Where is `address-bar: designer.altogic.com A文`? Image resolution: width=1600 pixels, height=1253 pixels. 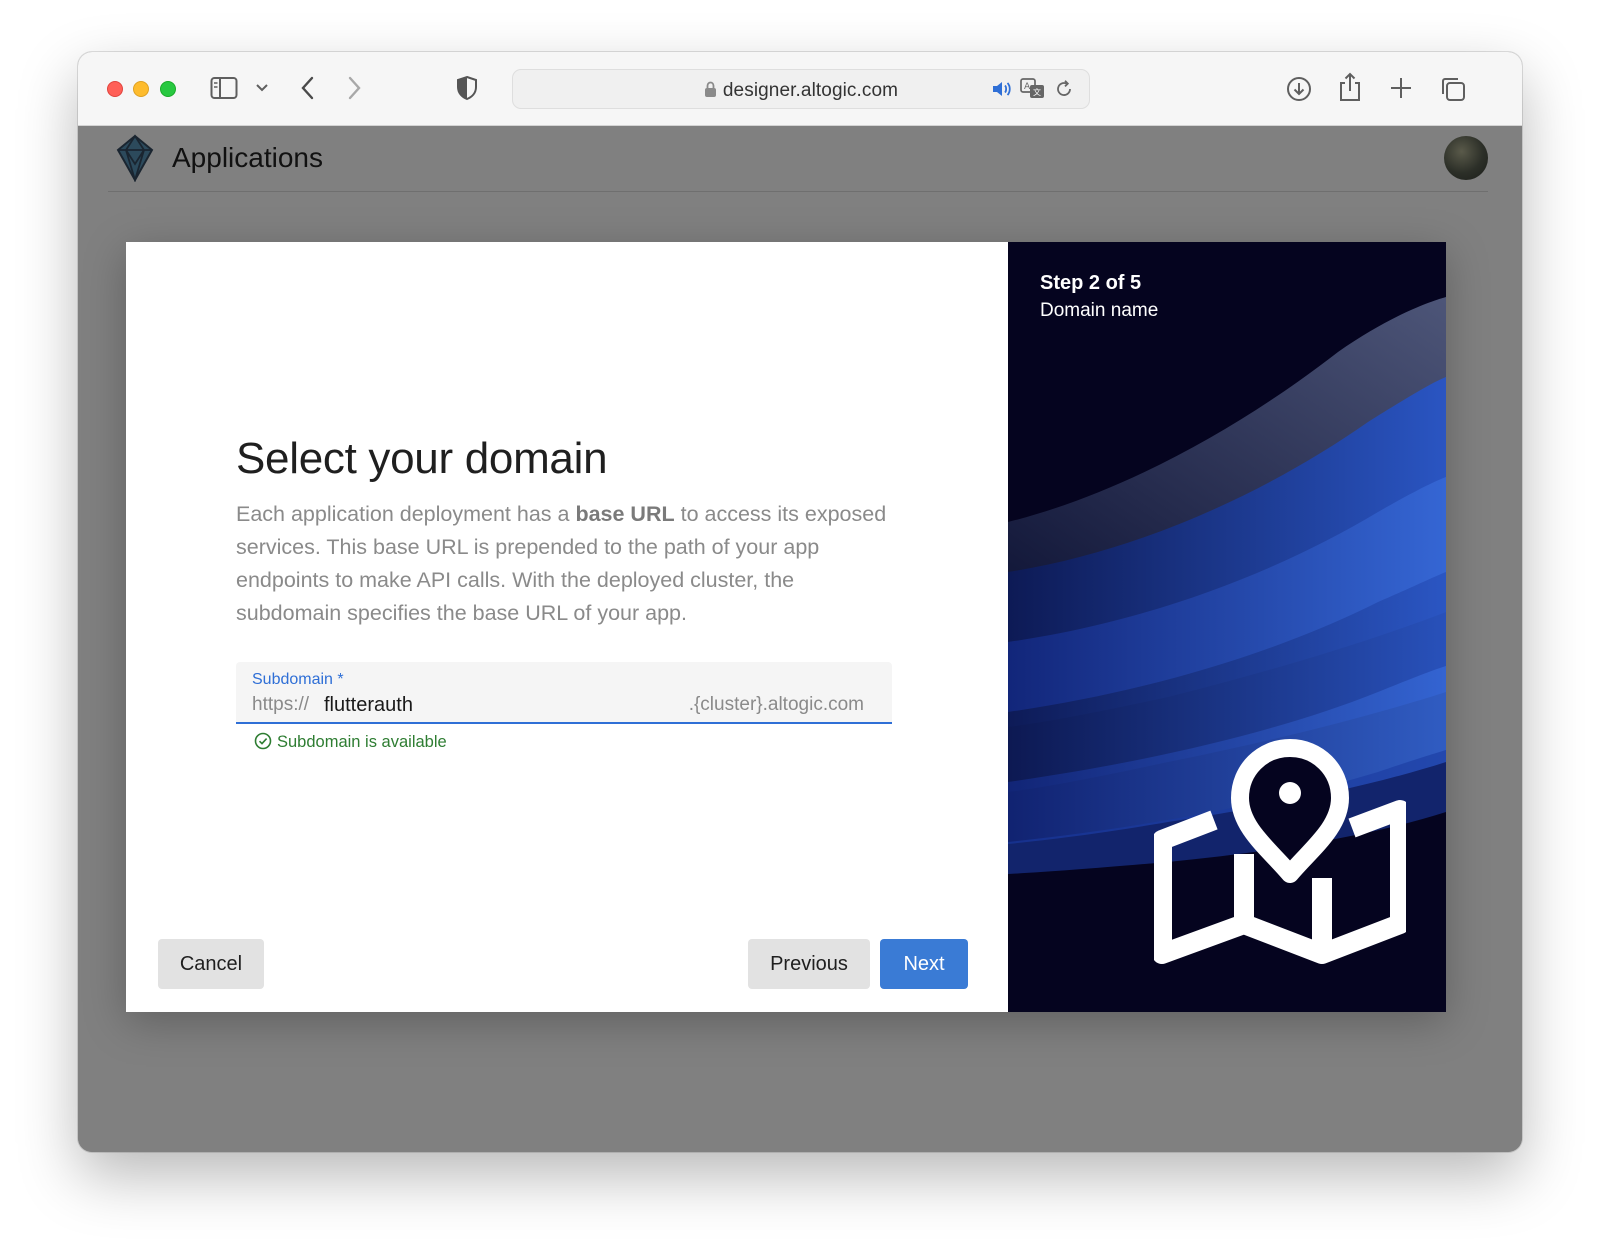 address-bar: designer.altogic.com A文 is located at coordinates (801, 89).